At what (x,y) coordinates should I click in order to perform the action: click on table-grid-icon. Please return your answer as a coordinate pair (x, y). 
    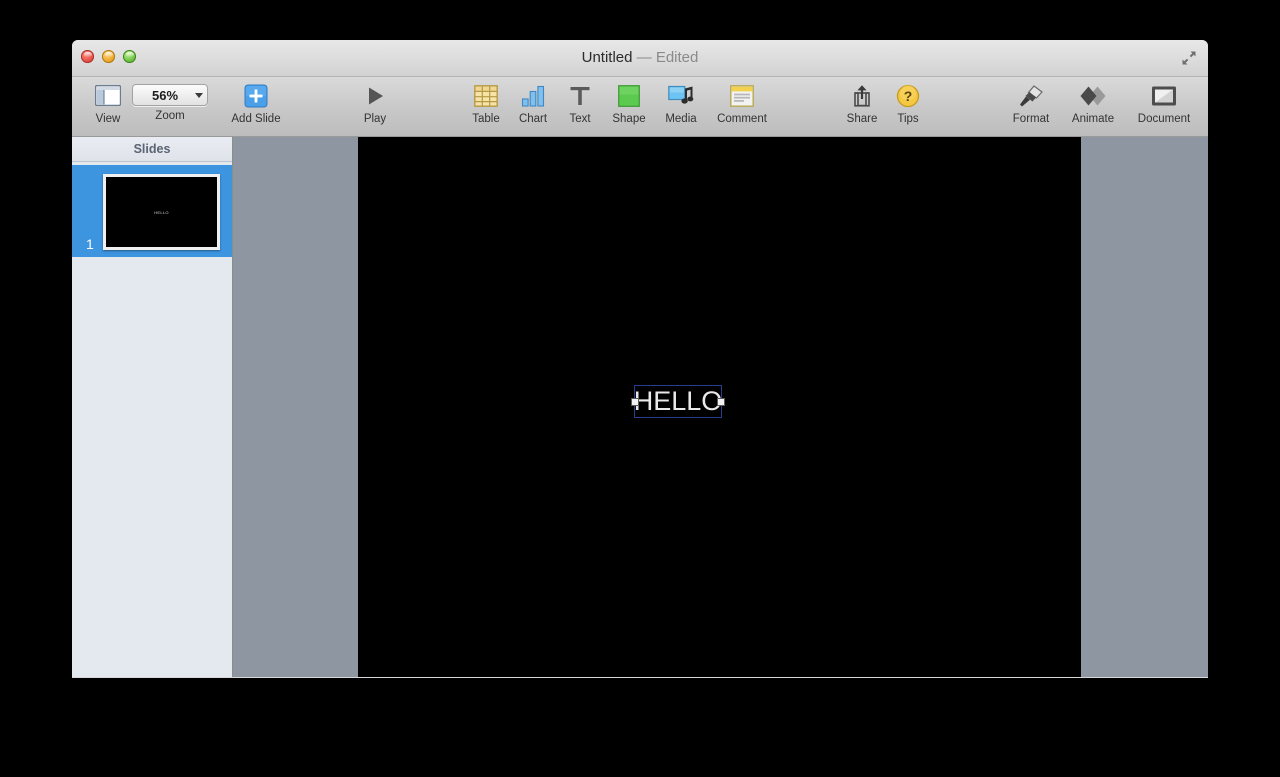
    Looking at the image, I should click on (486, 95).